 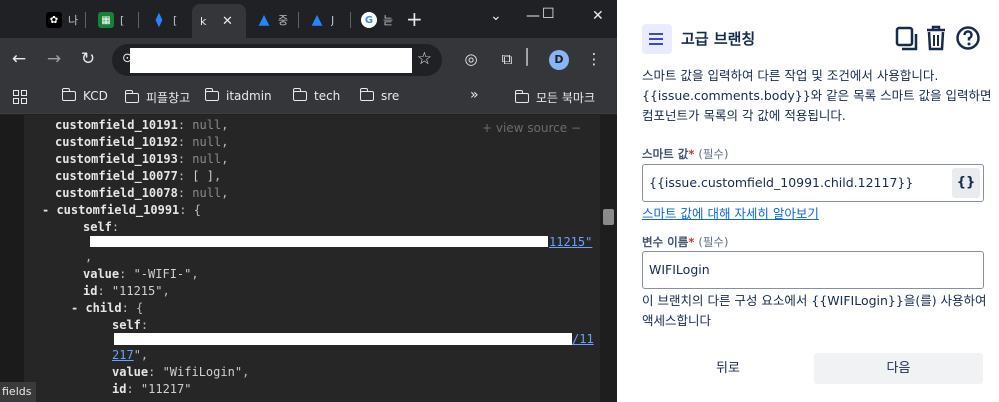 I want to click on sheets-icon: ▦, so click(x=106, y=20).